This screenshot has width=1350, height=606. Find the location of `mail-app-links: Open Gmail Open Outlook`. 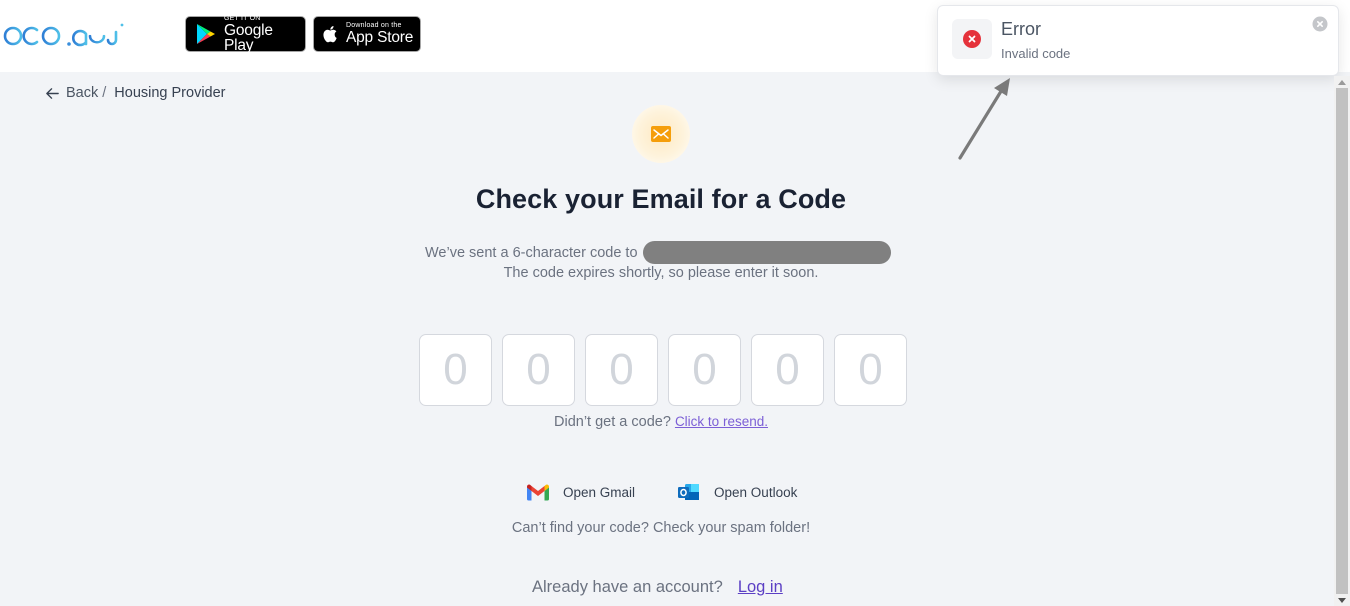

mail-app-links: Open Gmail Open Outlook is located at coordinates (661, 492).